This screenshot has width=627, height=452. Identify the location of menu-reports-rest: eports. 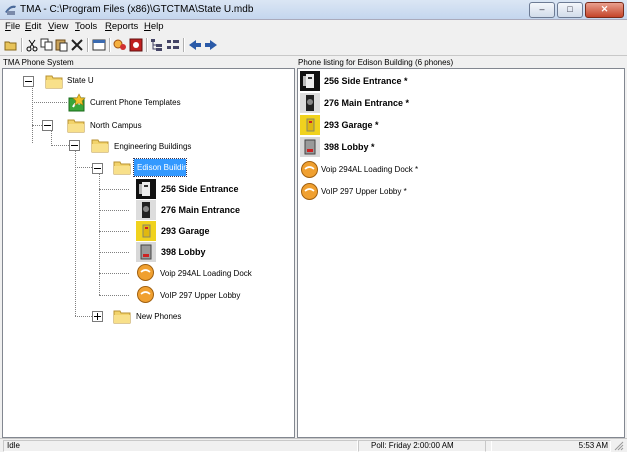
(125, 26).